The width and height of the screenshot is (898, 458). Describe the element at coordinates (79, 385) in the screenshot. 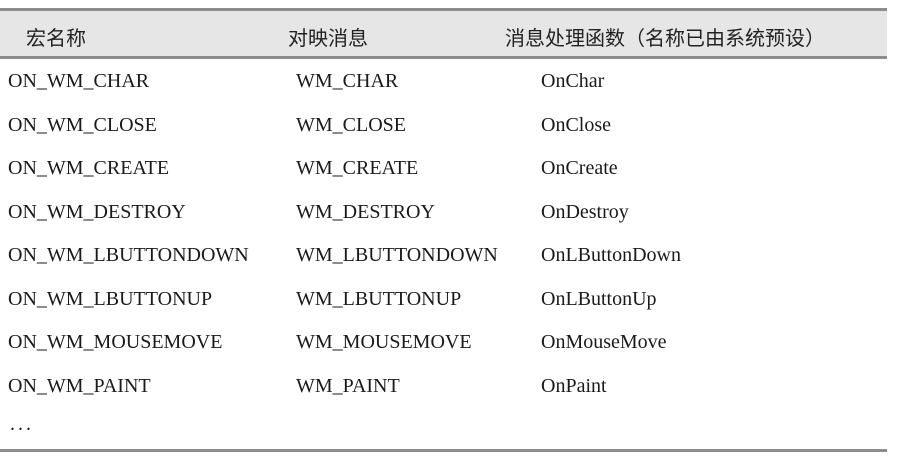

I see `cell-macro: ON_WM_PAINT` at that location.